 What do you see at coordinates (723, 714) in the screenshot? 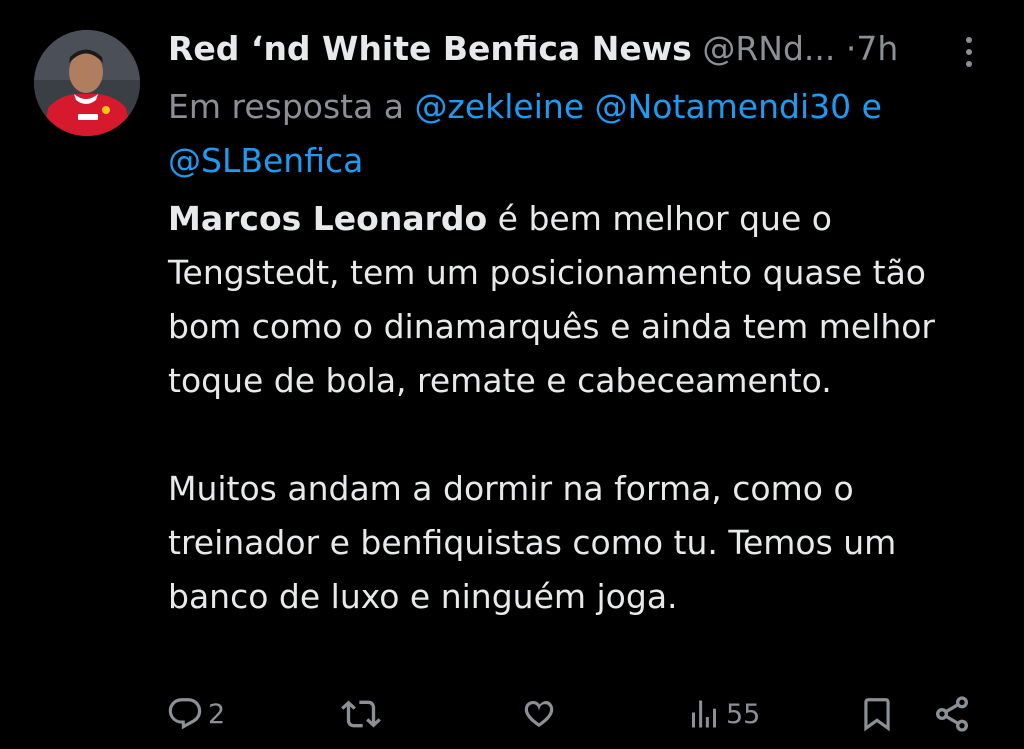
I see `views-button: 55` at bounding box center [723, 714].